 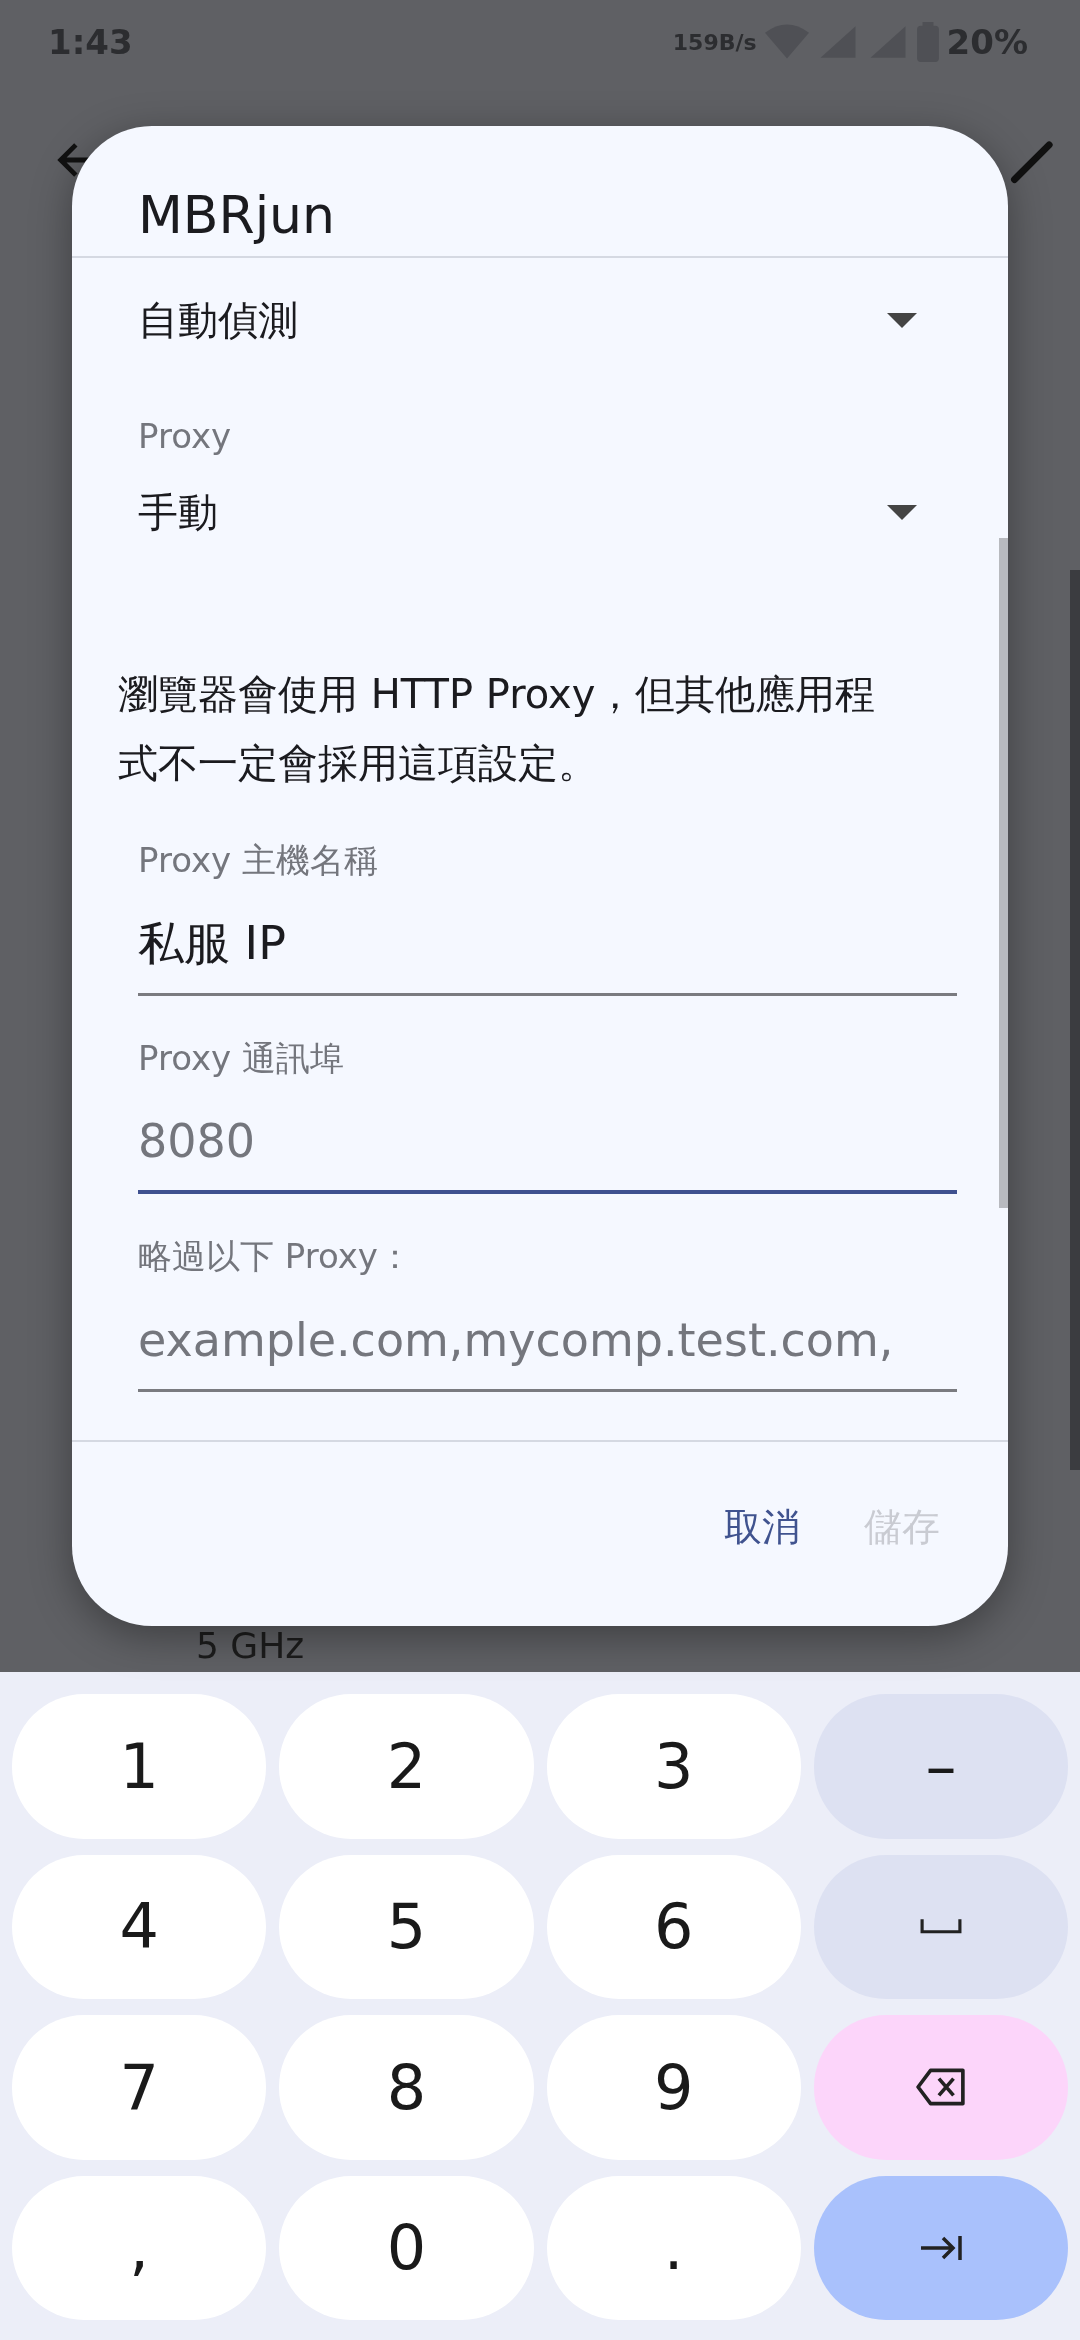 What do you see at coordinates (940, 2087) in the screenshot?
I see `backspace-icon` at bounding box center [940, 2087].